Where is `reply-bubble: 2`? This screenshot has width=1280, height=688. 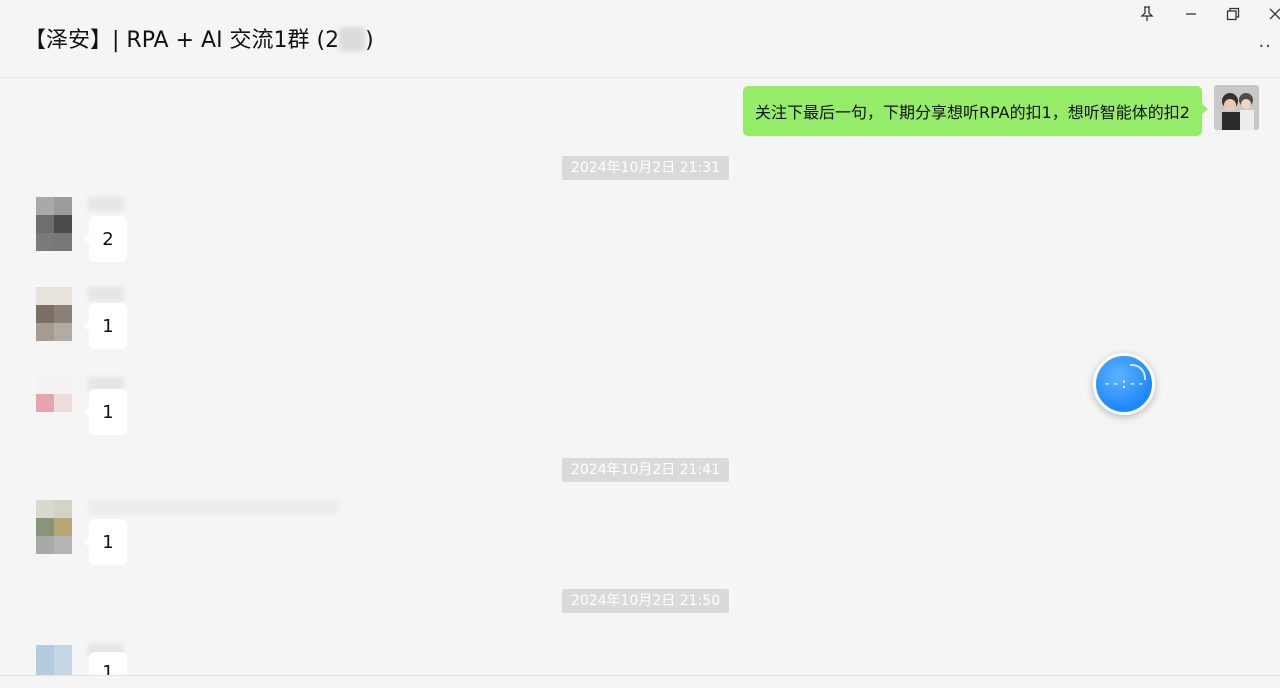 reply-bubble: 2 is located at coordinates (105, 239).